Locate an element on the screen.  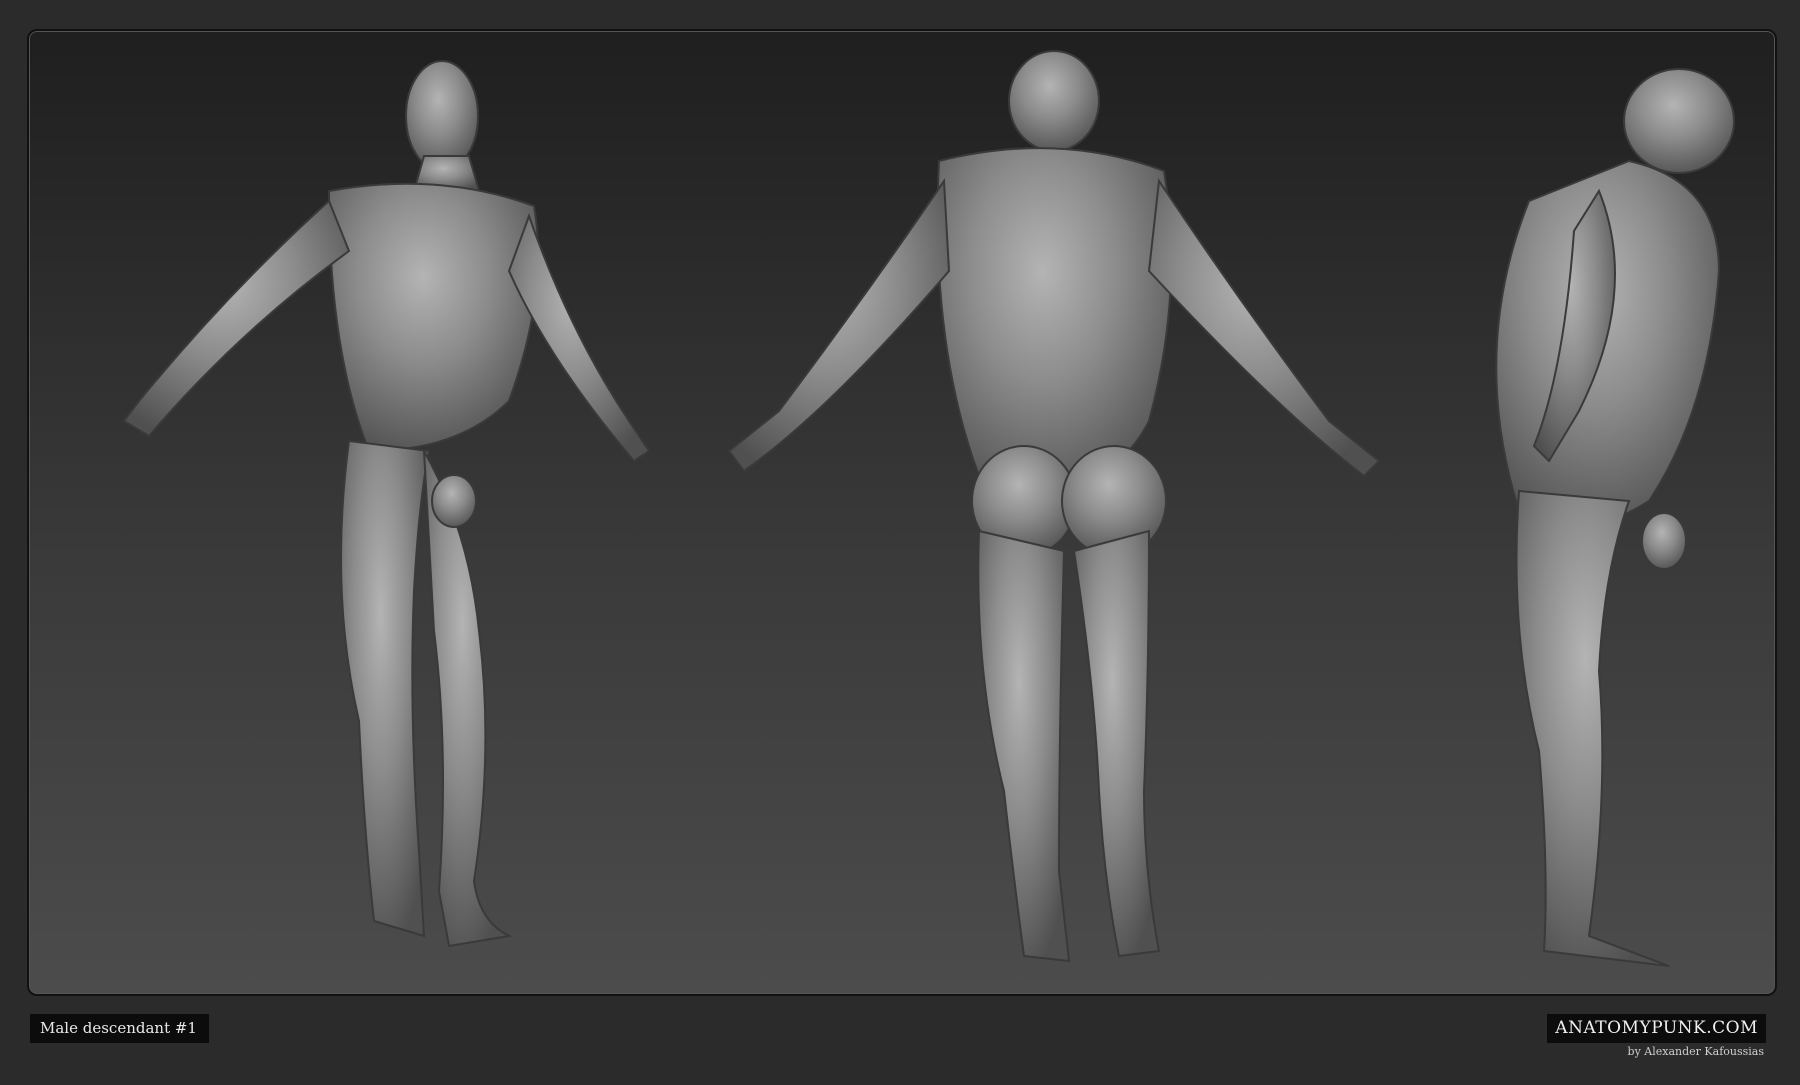
site-brand-label: ANATOMYPUNK.COM is located at coordinates (1656, 1028).